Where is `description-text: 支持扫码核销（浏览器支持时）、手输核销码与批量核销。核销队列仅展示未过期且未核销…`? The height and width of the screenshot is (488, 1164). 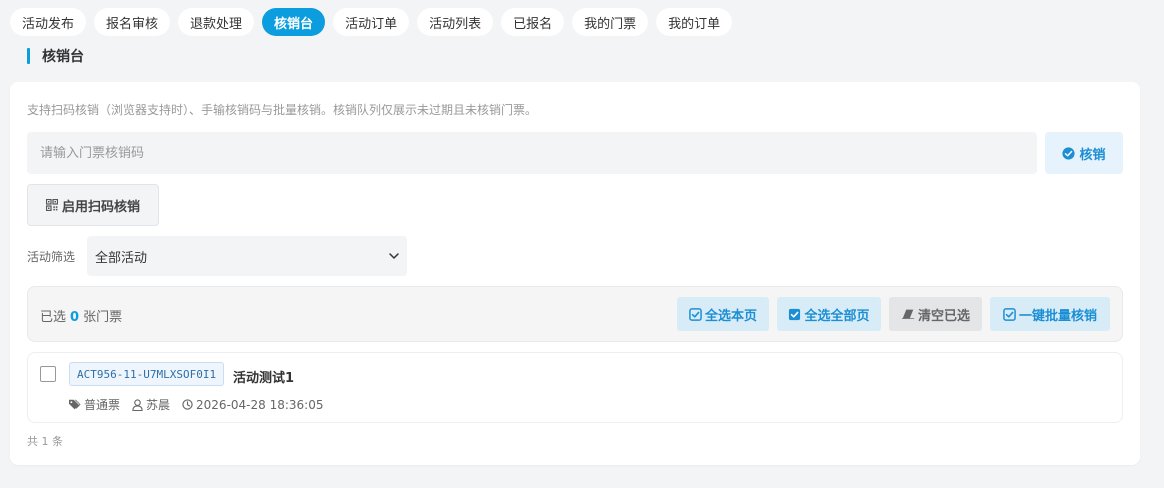 description-text: 支持扫码核销（浏览器支持时）、手输核销码与批量核销。核销队列仅展示未过期且未核销… is located at coordinates (282, 110).